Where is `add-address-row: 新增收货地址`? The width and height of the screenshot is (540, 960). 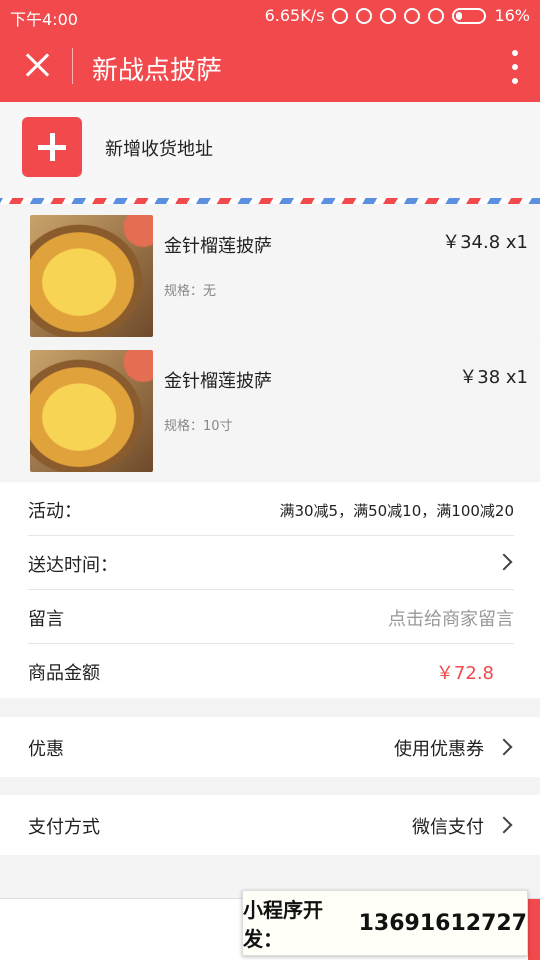 add-address-row: 新增收货地址 is located at coordinates (270, 151).